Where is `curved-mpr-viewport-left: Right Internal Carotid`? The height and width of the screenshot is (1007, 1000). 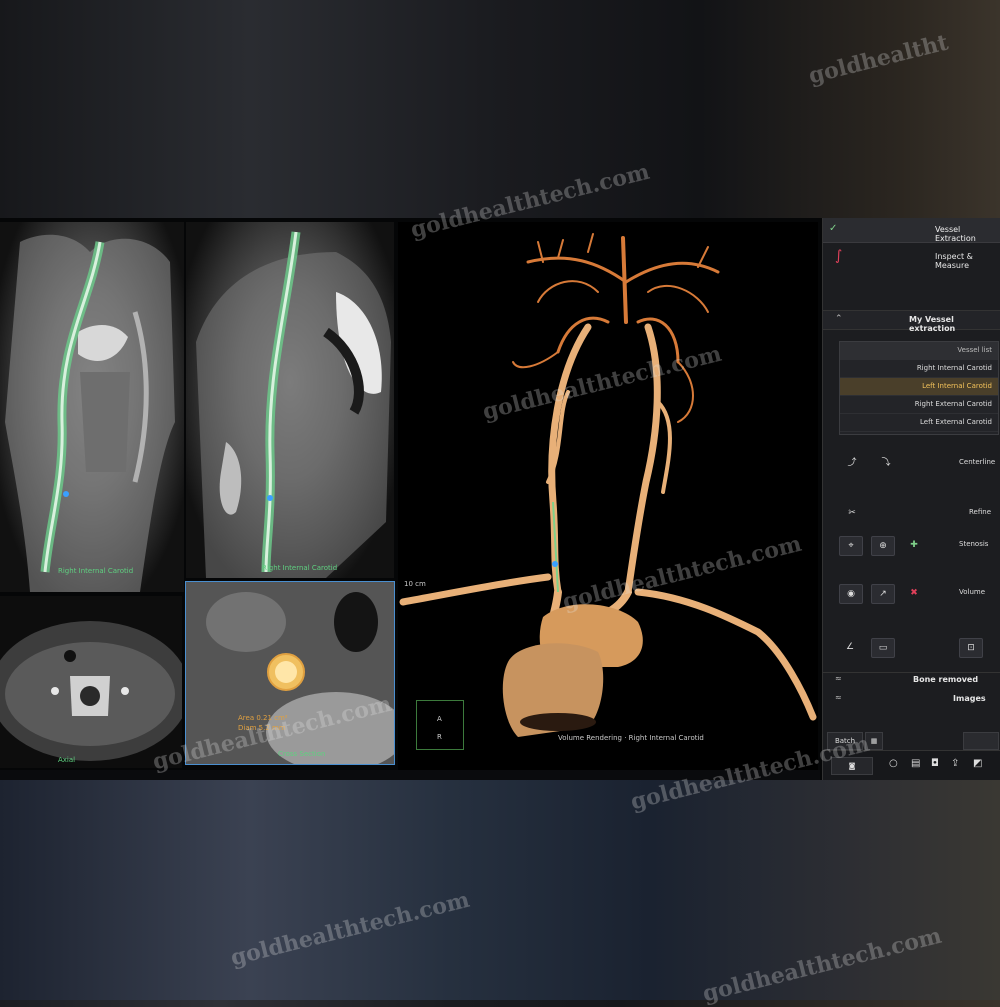
curved-mpr-viewport-left: Right Internal Carotid is located at coordinates (92, 407).